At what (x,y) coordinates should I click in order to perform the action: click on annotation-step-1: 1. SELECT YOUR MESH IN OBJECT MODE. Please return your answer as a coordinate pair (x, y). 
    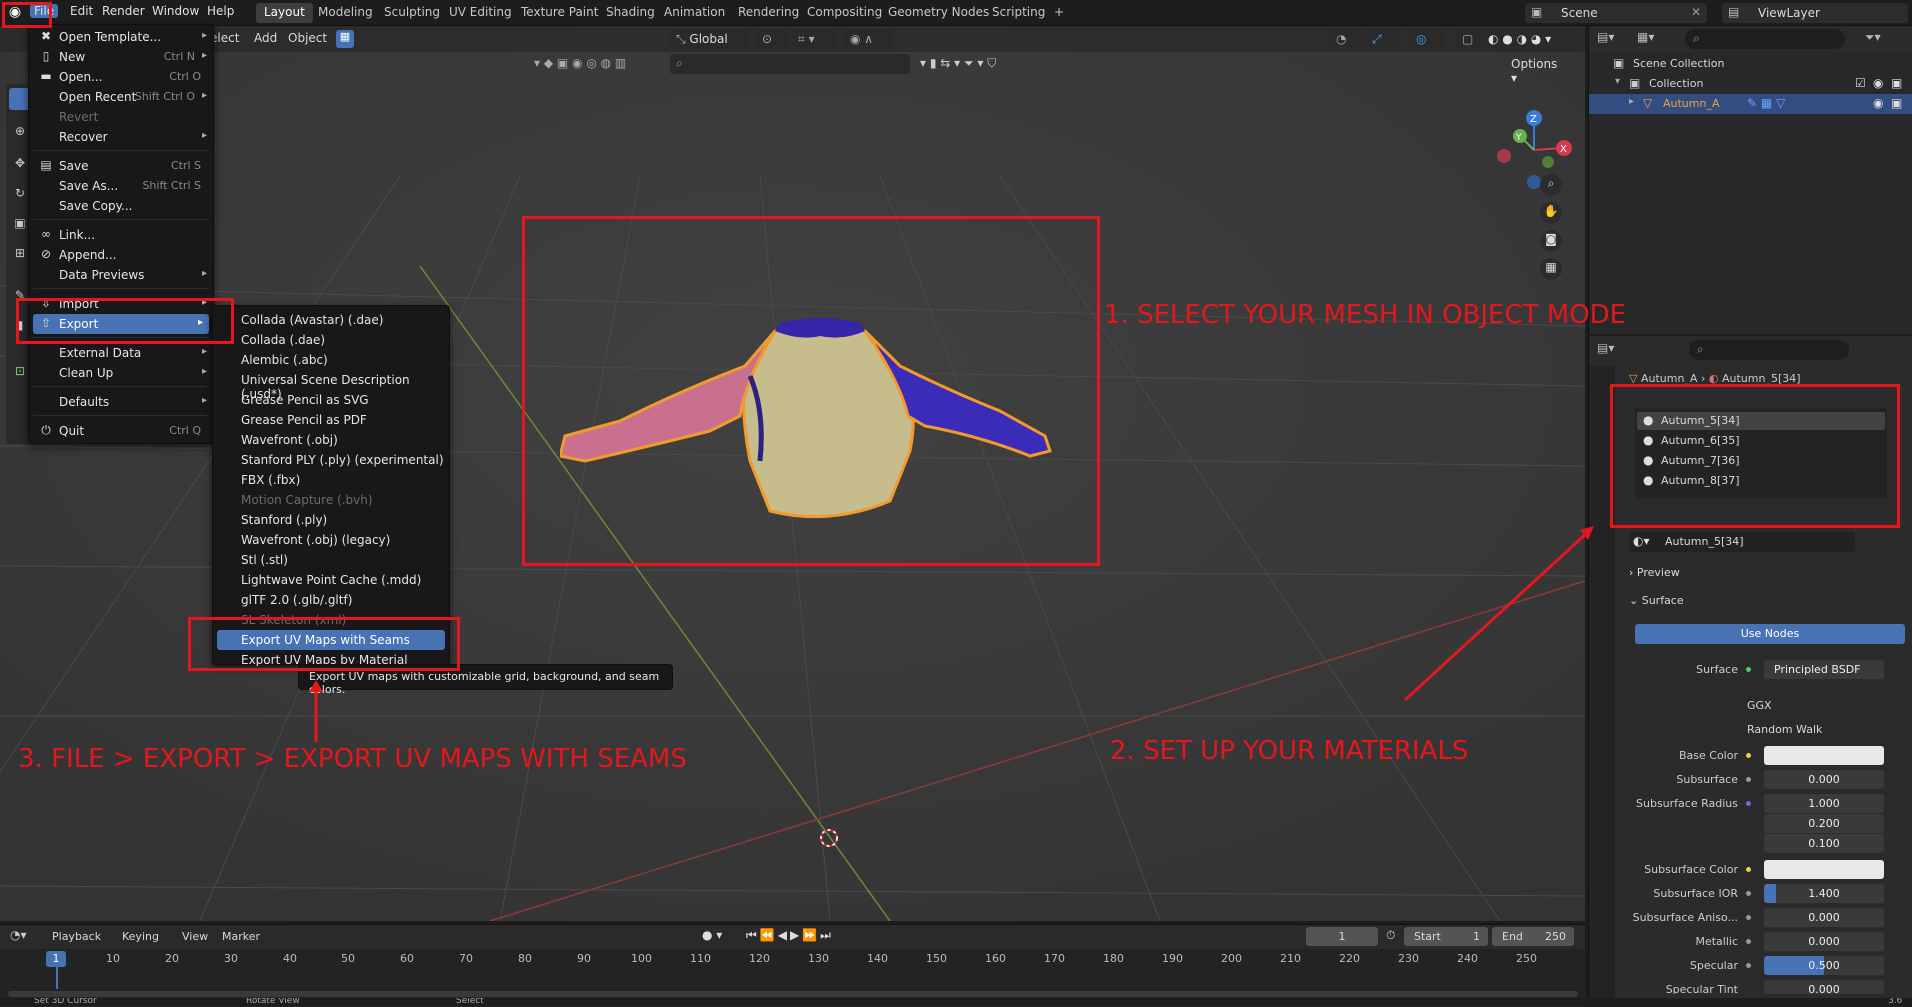
    Looking at the image, I should click on (1365, 315).